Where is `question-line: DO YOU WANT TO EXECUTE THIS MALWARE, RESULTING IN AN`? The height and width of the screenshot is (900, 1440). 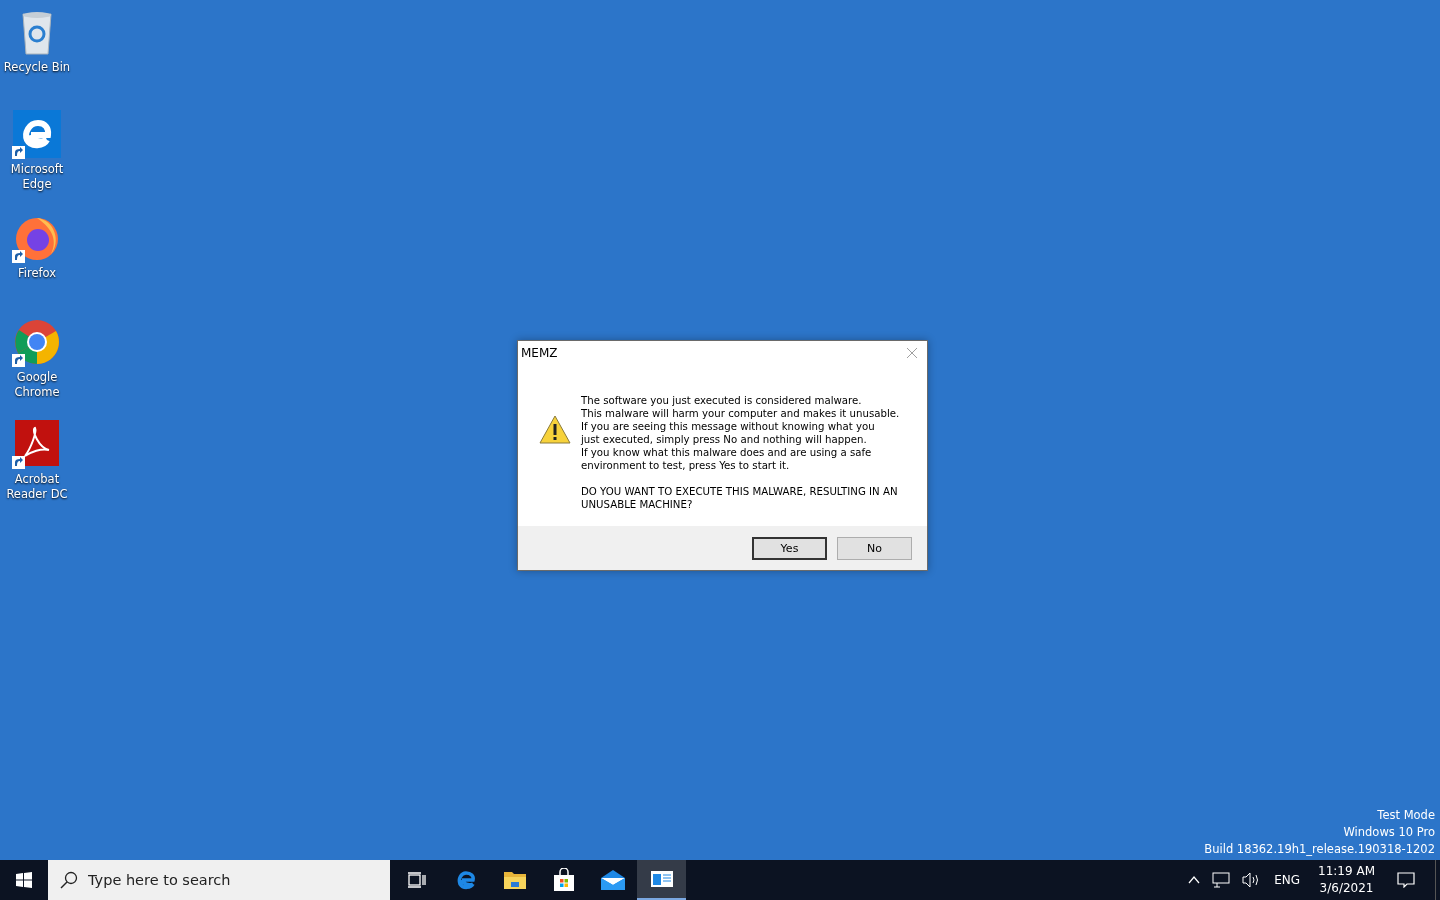 question-line: DO YOU WANT TO EXECUTE THIS MALWARE, RESULTING IN AN is located at coordinates (740, 491).